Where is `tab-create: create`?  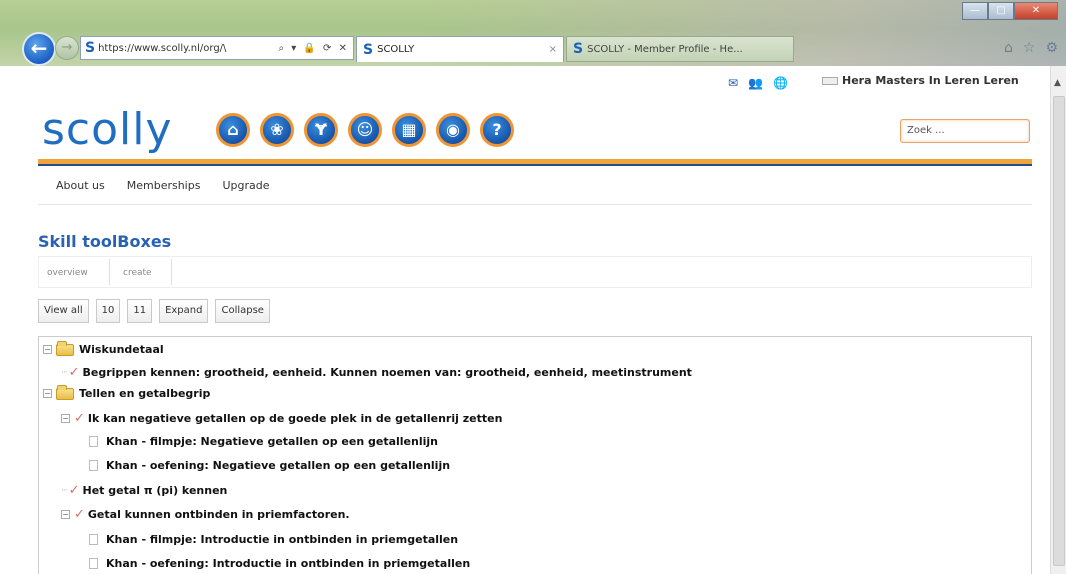 tab-create: create is located at coordinates (137, 273).